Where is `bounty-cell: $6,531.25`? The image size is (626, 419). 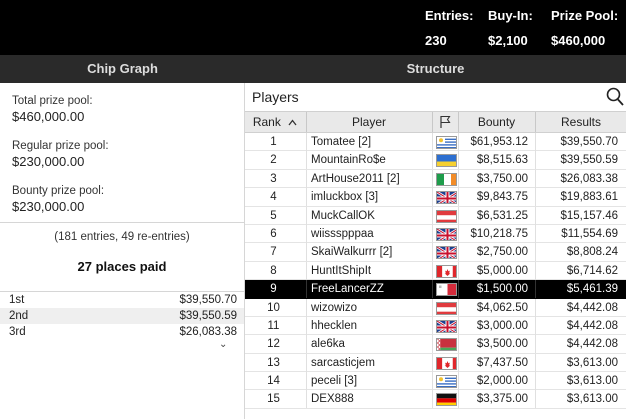
bounty-cell: $6,531.25 is located at coordinates (502, 215).